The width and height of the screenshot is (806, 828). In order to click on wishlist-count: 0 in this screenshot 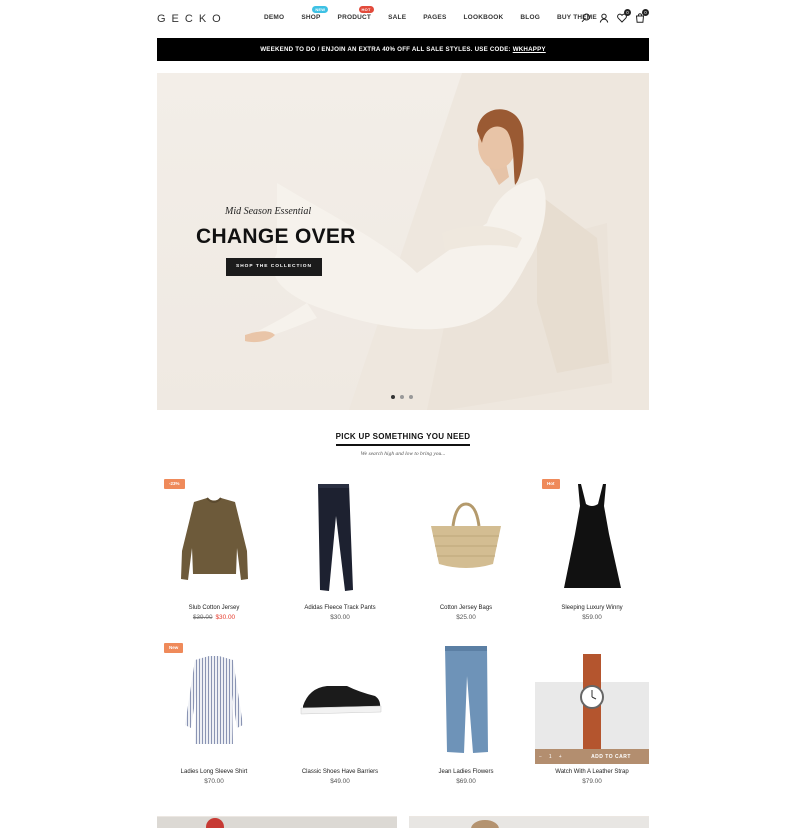, I will do `click(627, 12)`.